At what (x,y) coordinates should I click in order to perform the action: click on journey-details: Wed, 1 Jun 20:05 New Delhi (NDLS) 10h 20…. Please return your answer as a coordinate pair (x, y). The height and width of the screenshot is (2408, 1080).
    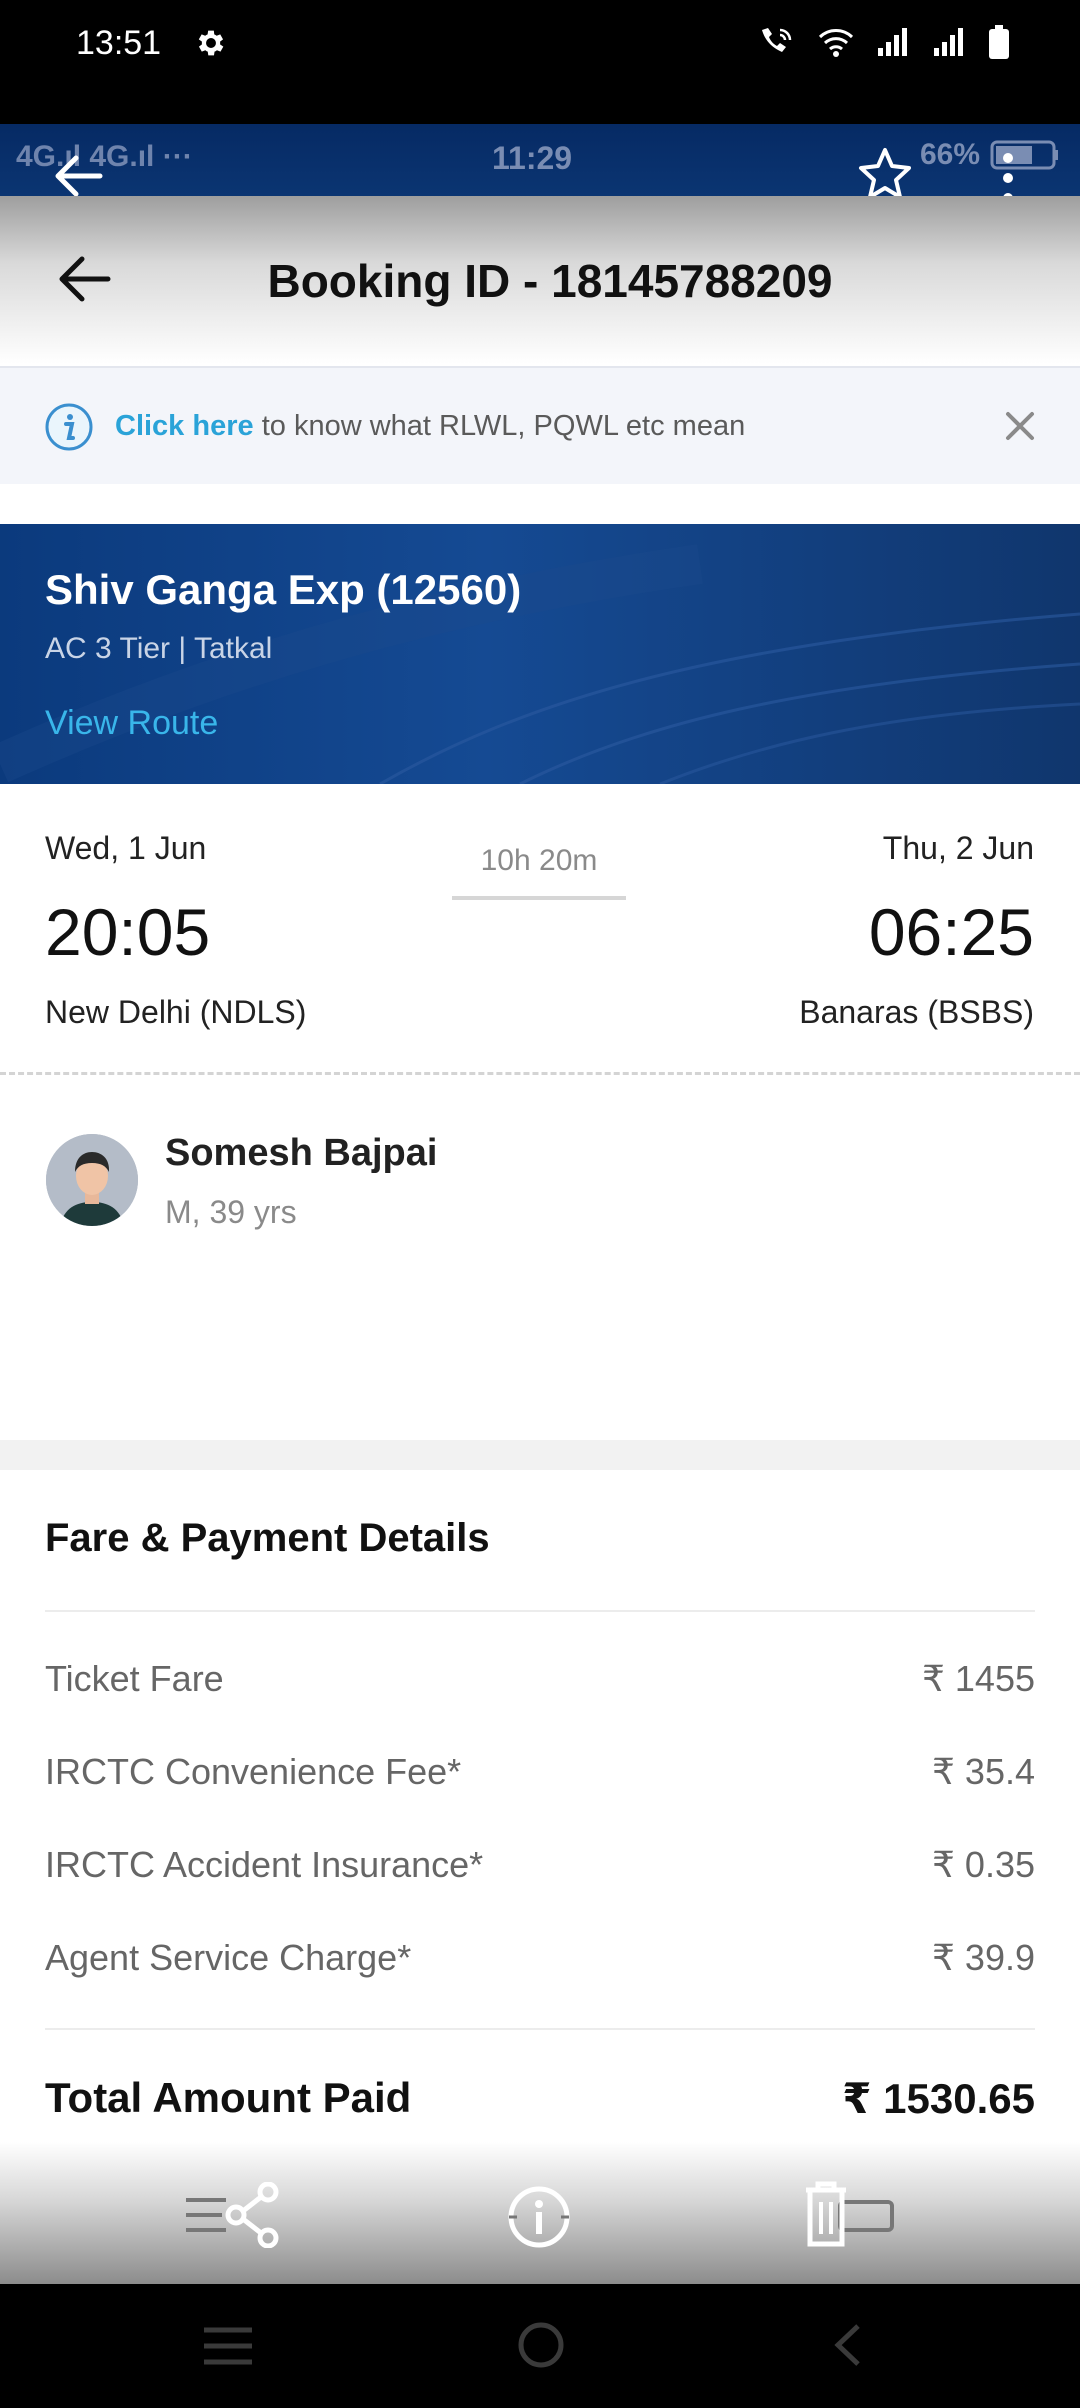
    Looking at the image, I should click on (540, 929).